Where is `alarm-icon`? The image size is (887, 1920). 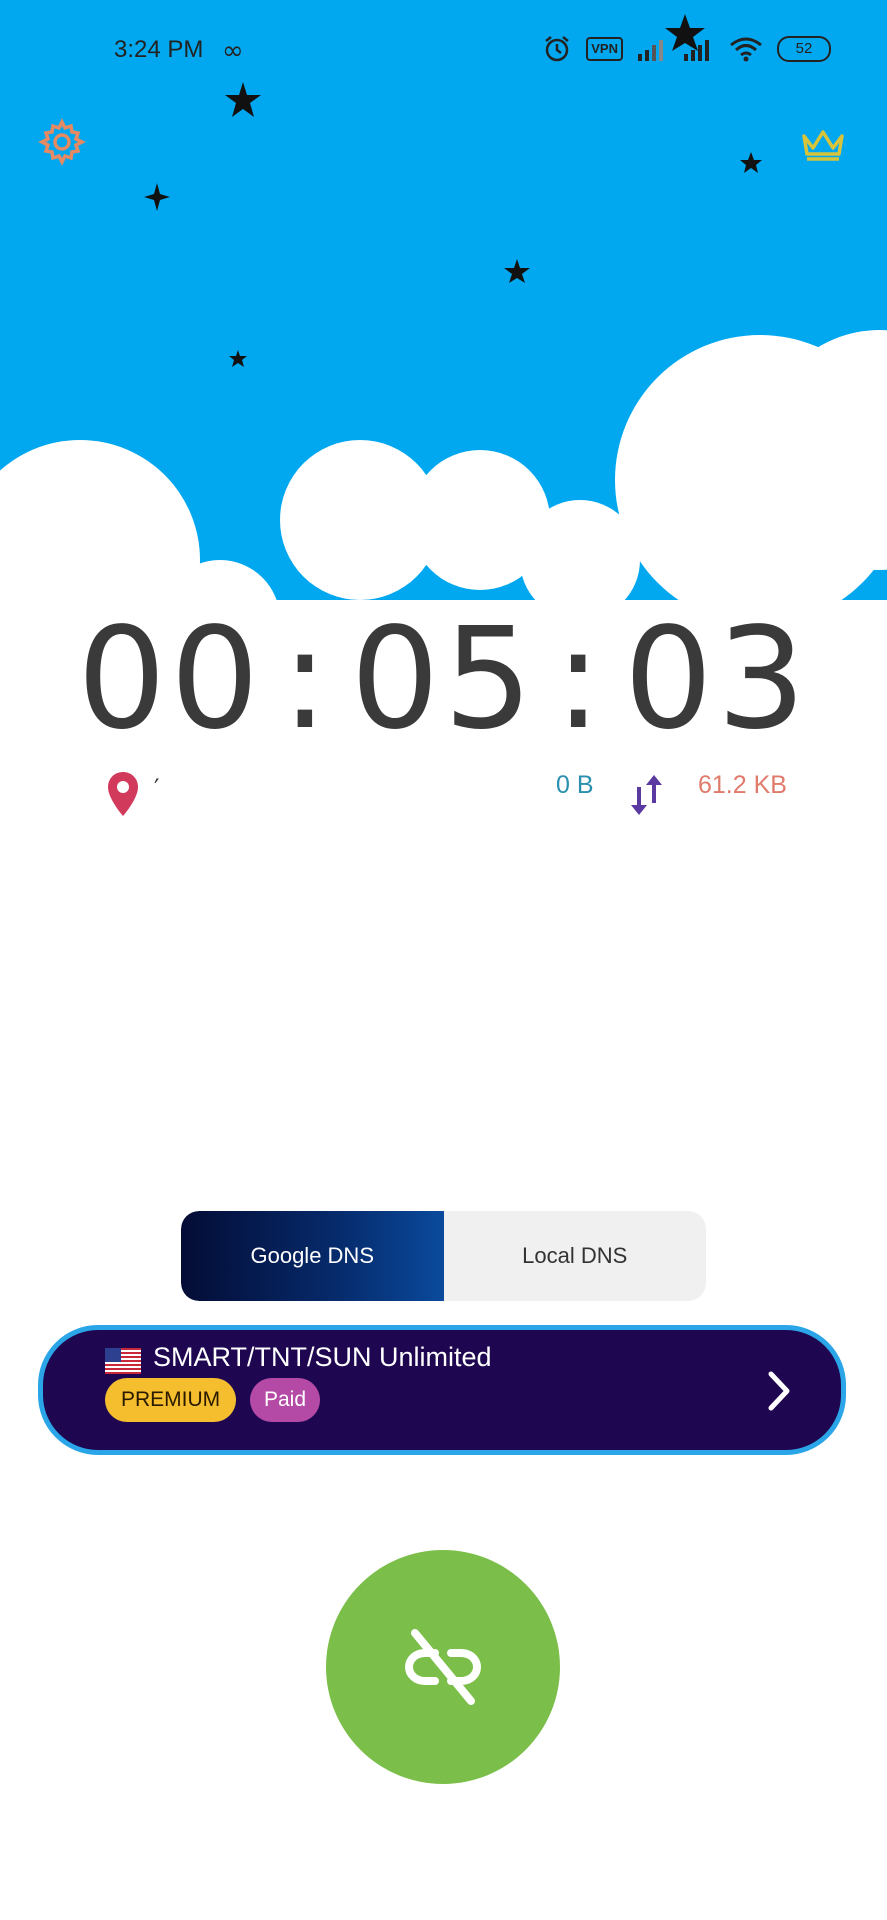 alarm-icon is located at coordinates (557, 49).